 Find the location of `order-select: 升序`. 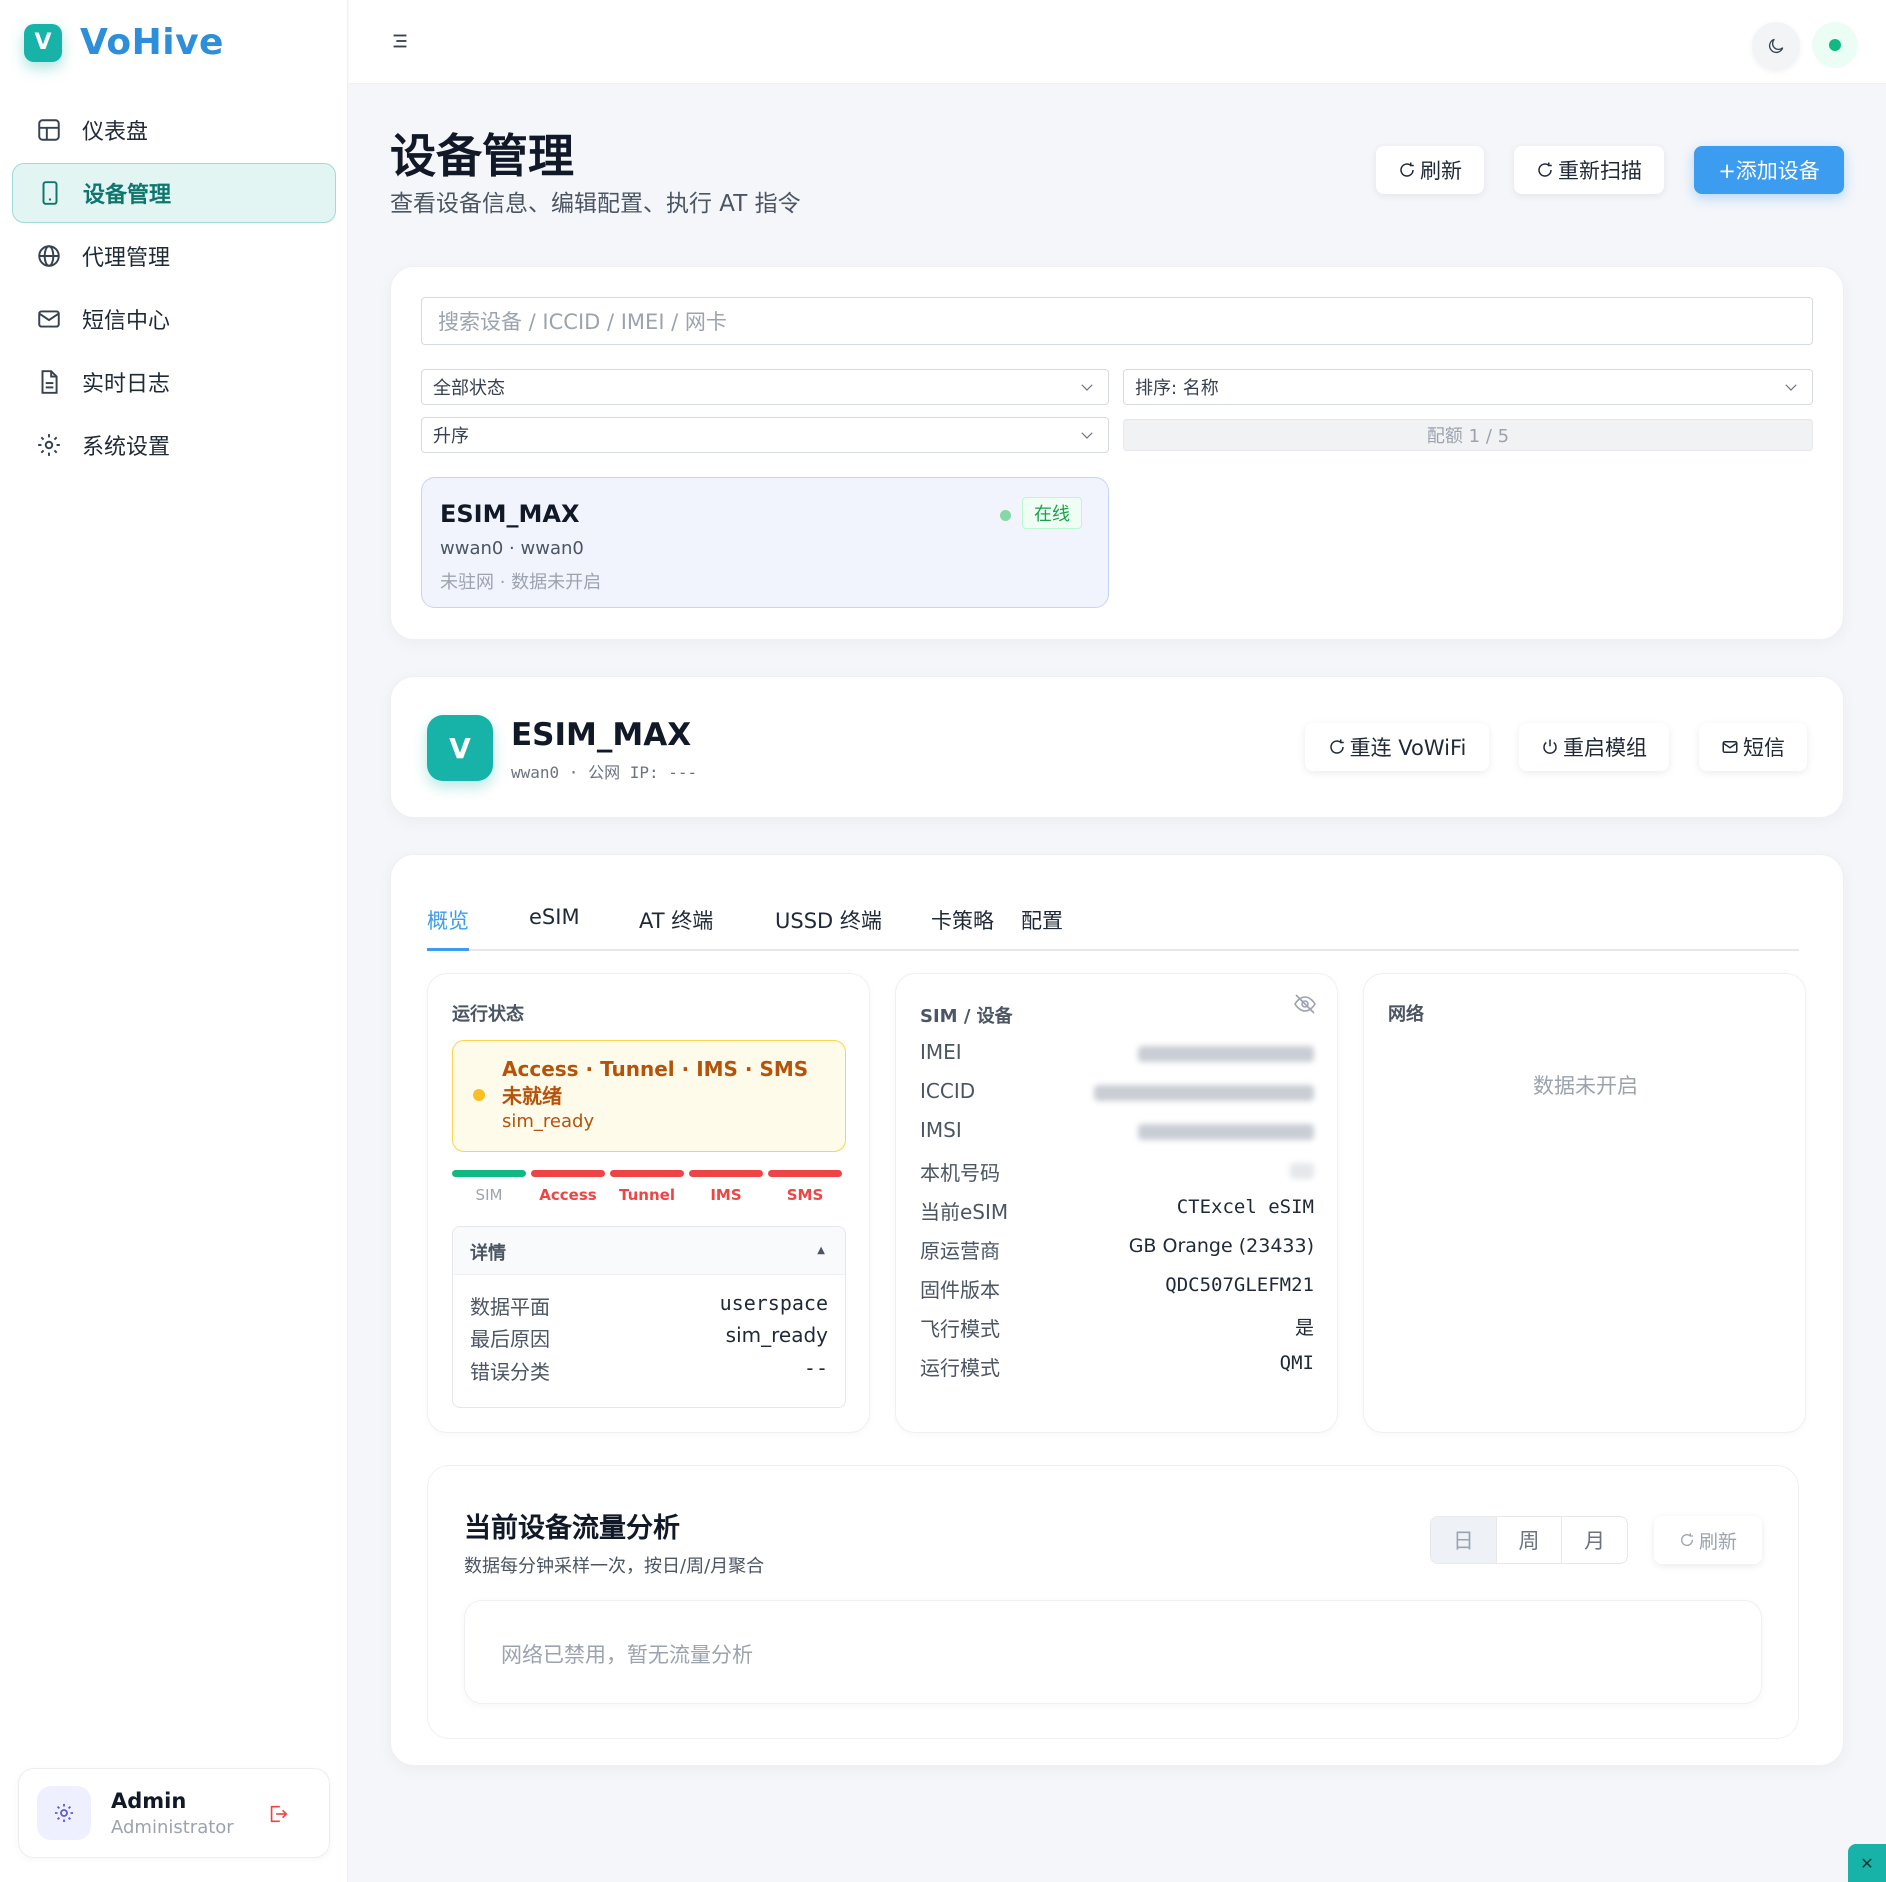

order-select: 升序 is located at coordinates (765, 435).